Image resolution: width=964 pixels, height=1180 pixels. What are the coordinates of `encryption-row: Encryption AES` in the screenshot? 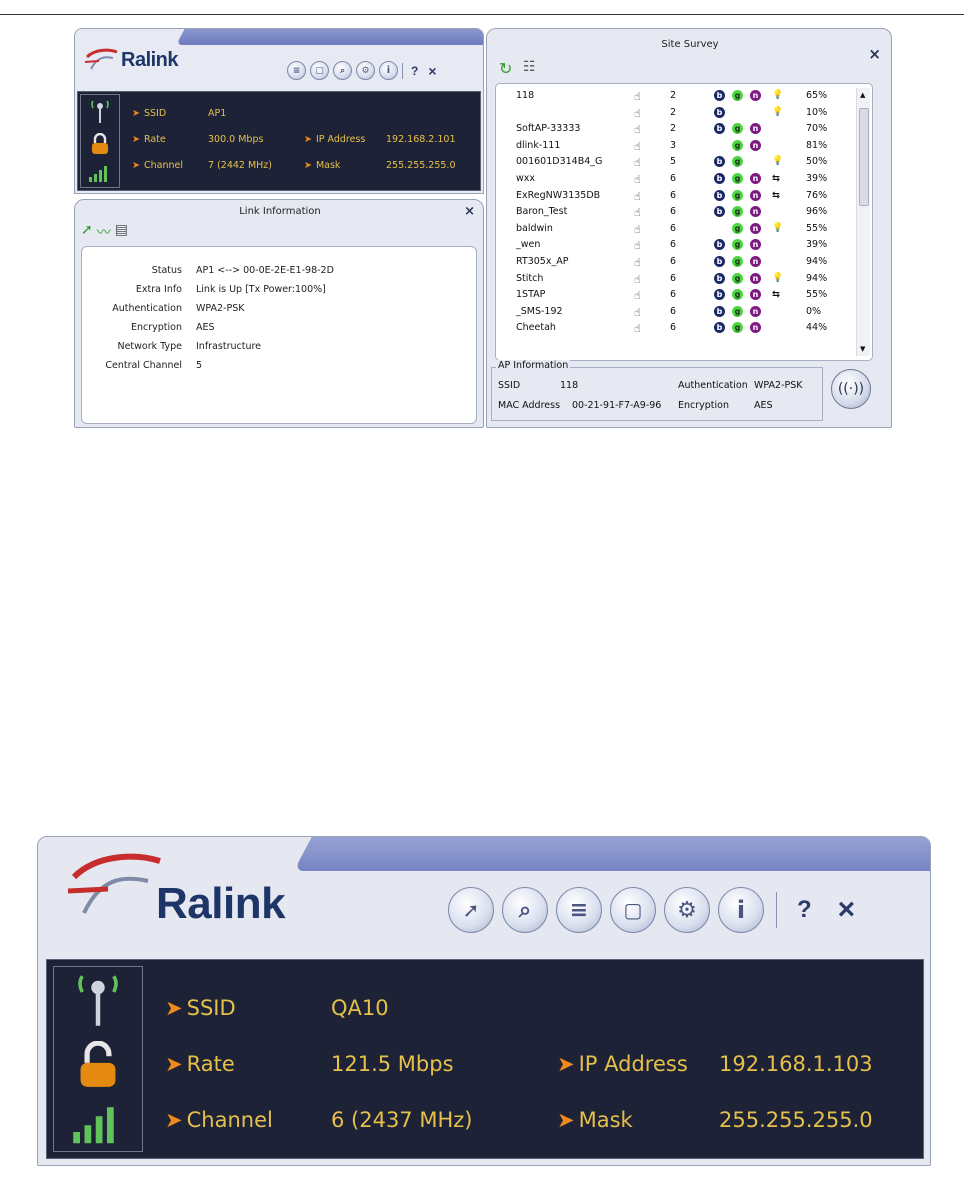 It's located at (172, 327).